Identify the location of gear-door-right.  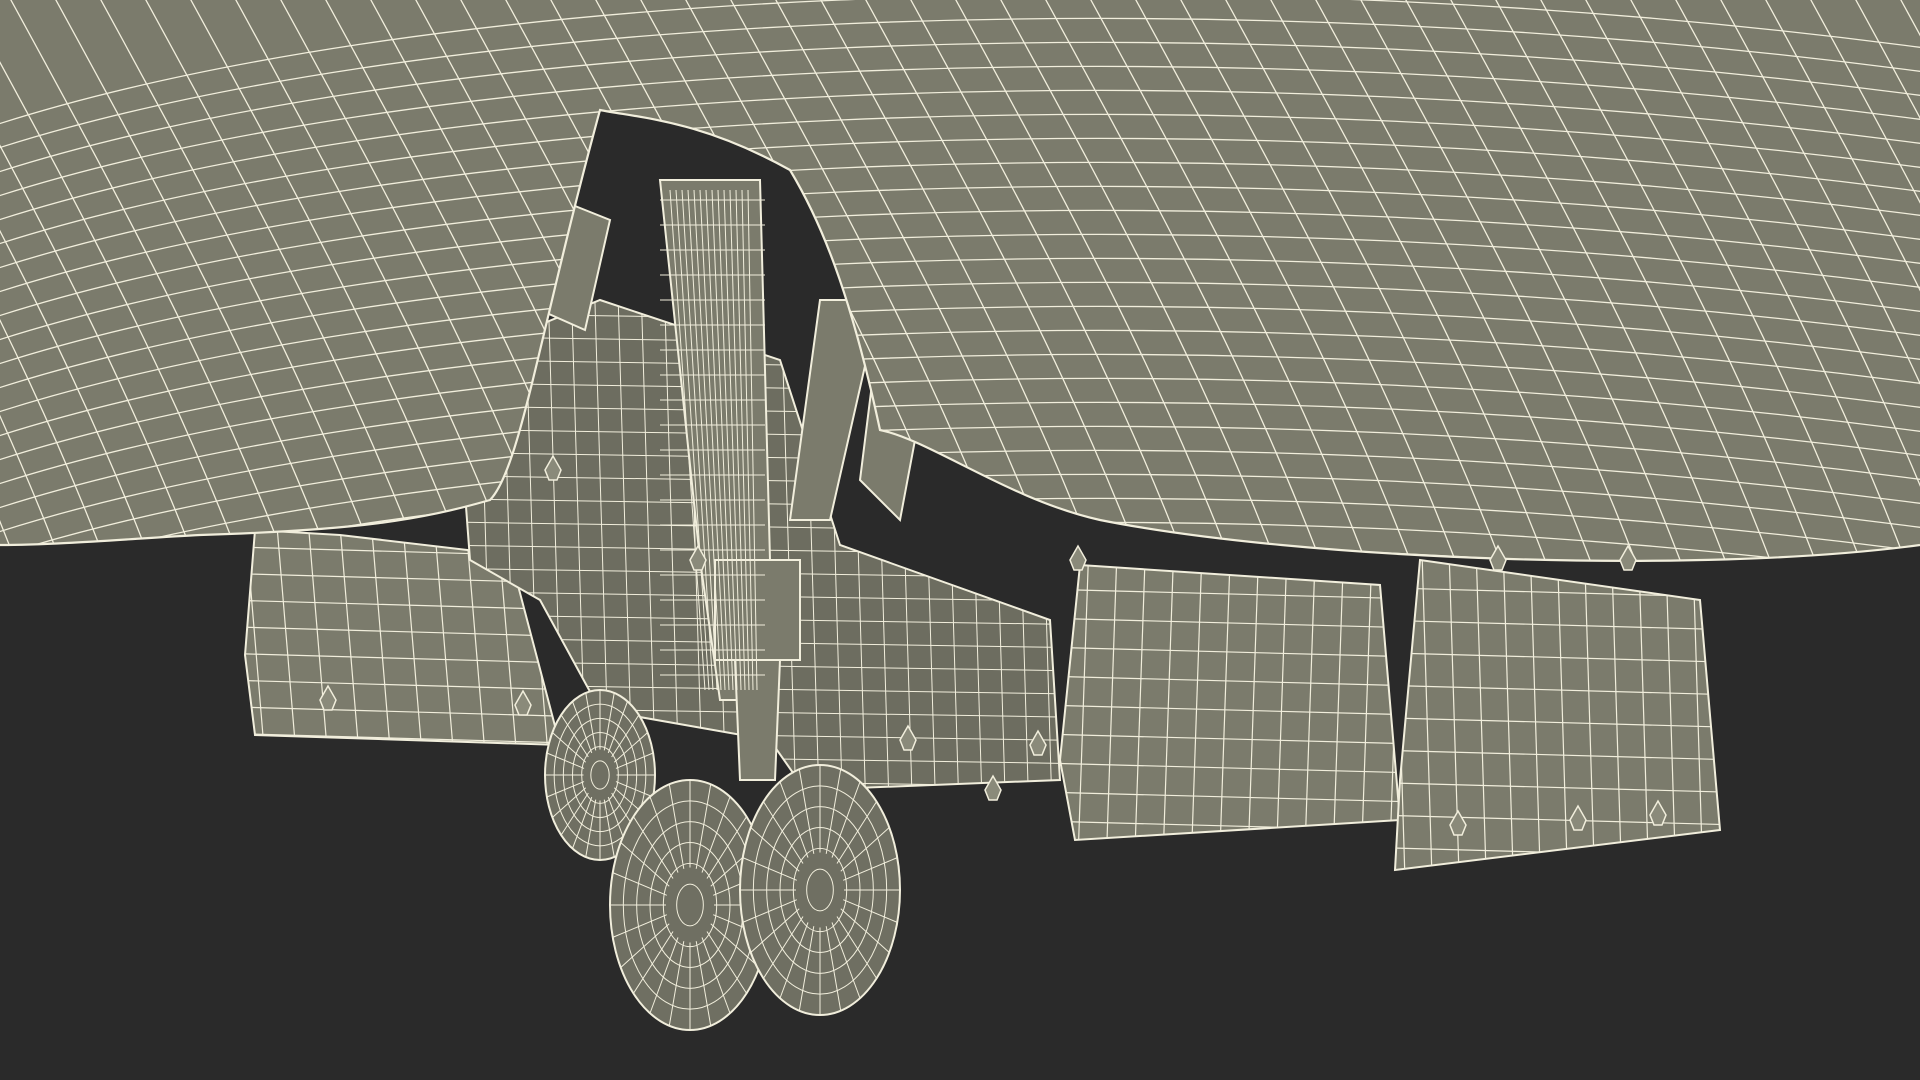
(1557, 715).